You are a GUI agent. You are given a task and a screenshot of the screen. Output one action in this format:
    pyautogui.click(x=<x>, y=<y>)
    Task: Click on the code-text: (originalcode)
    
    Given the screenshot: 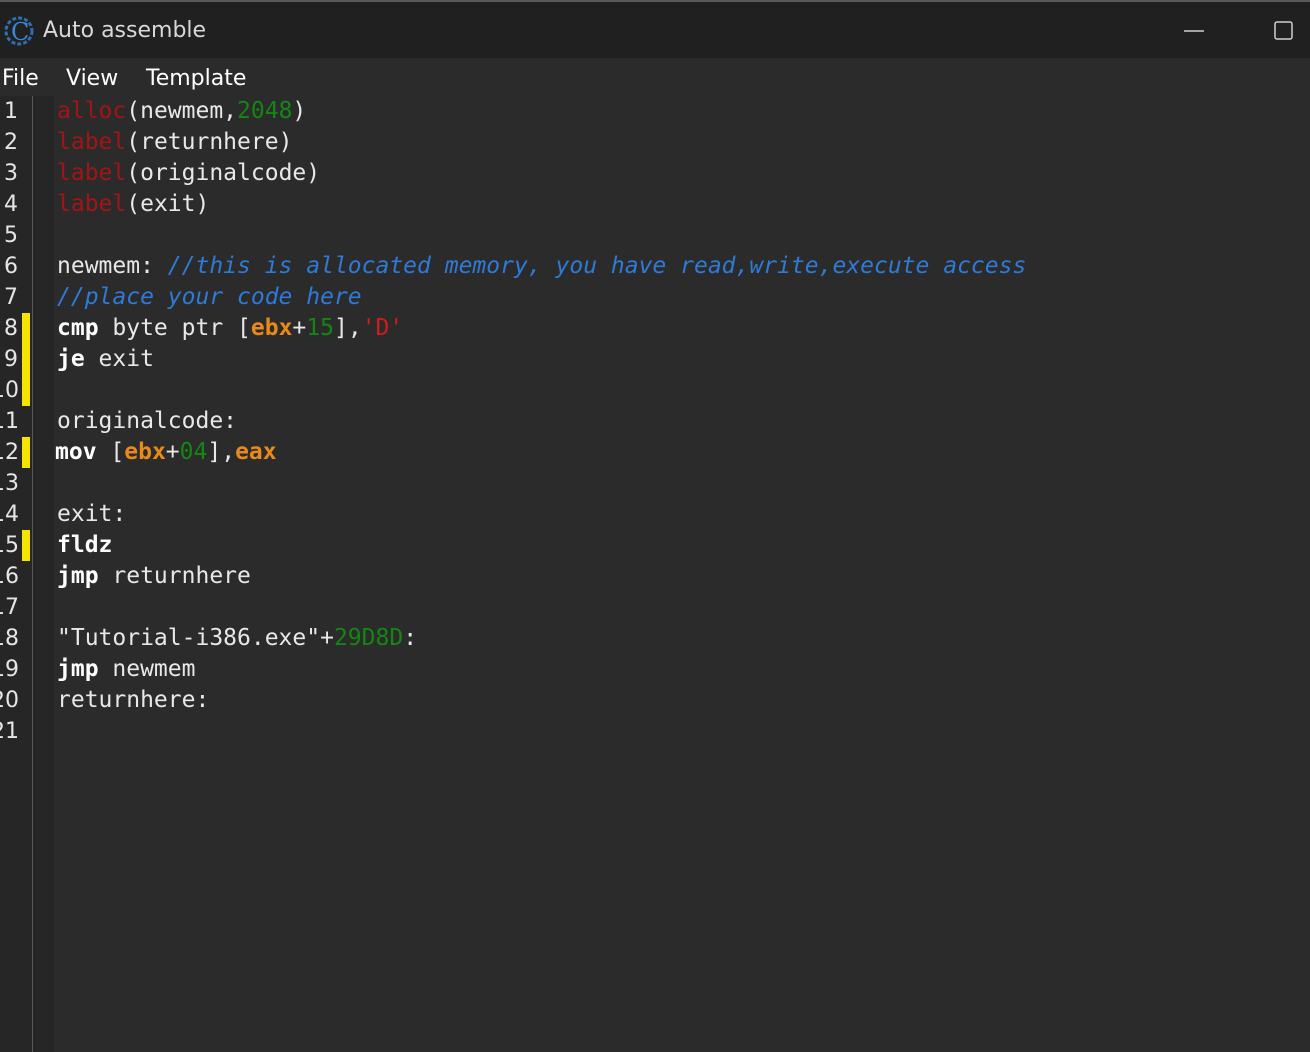 What is the action you would take?
    pyautogui.click(x=223, y=173)
    